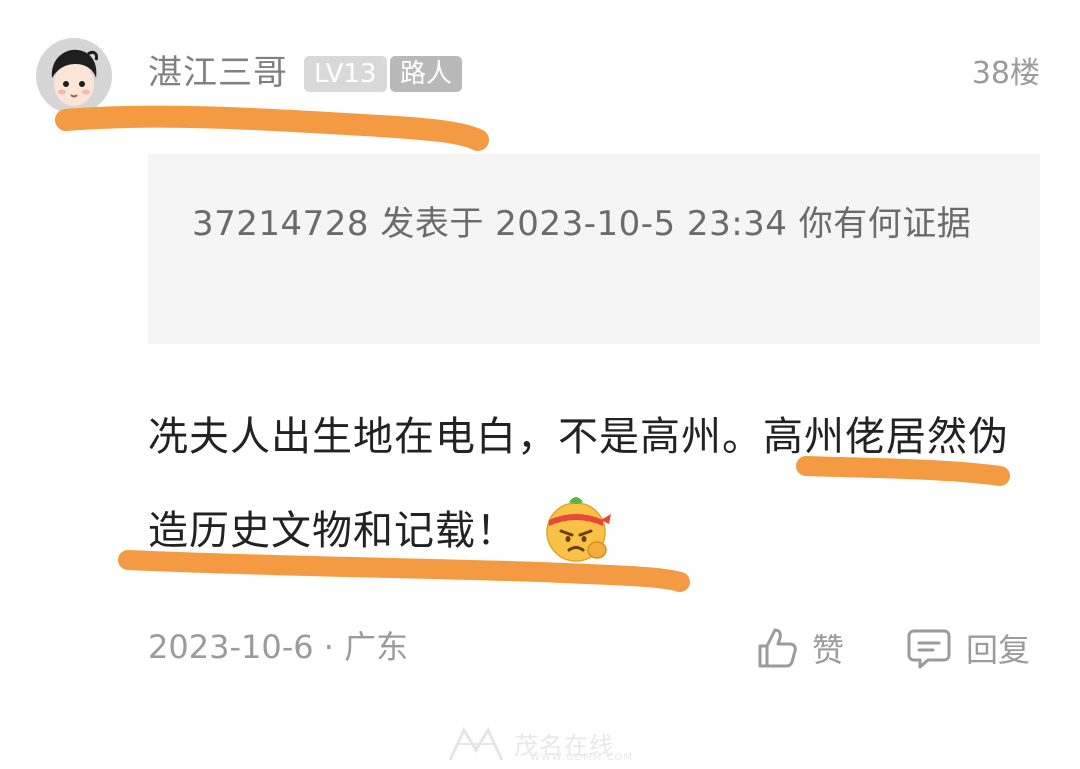 Image resolution: width=1080 pixels, height=769 pixels. I want to click on username-underline, so click(272, 128).